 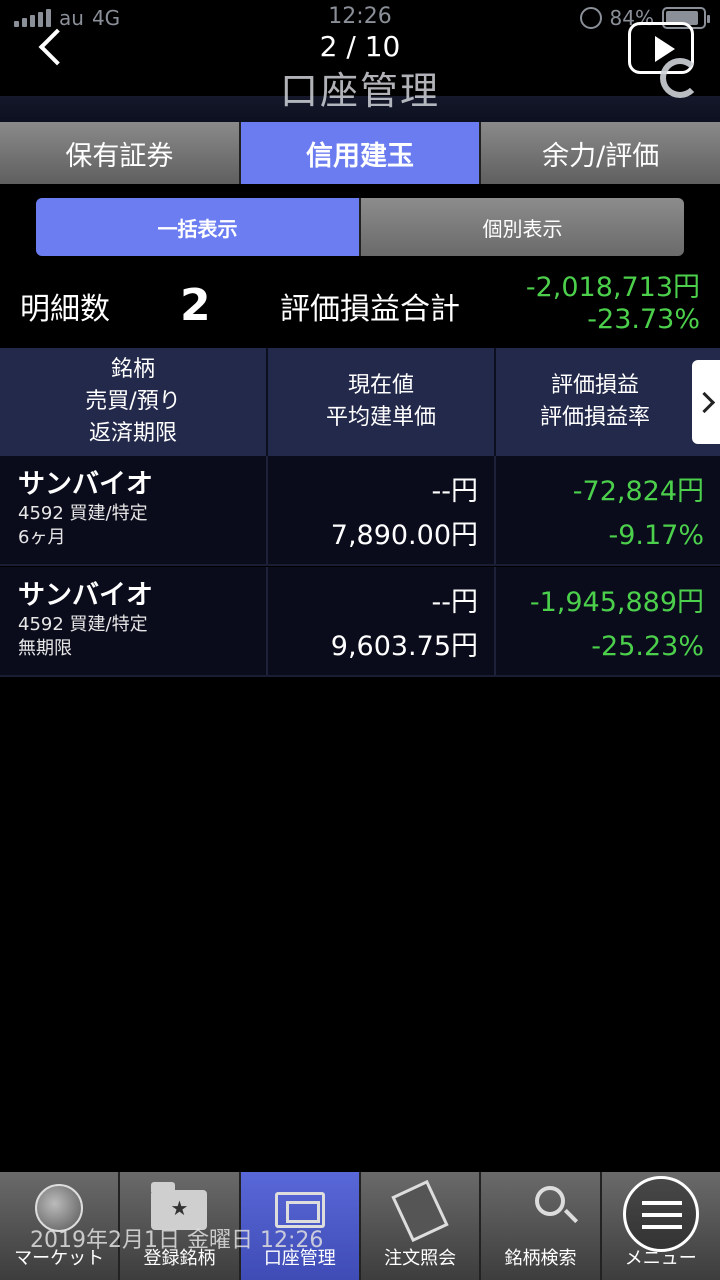 I want to click on header-pl: 評価損益, so click(x=594, y=385).